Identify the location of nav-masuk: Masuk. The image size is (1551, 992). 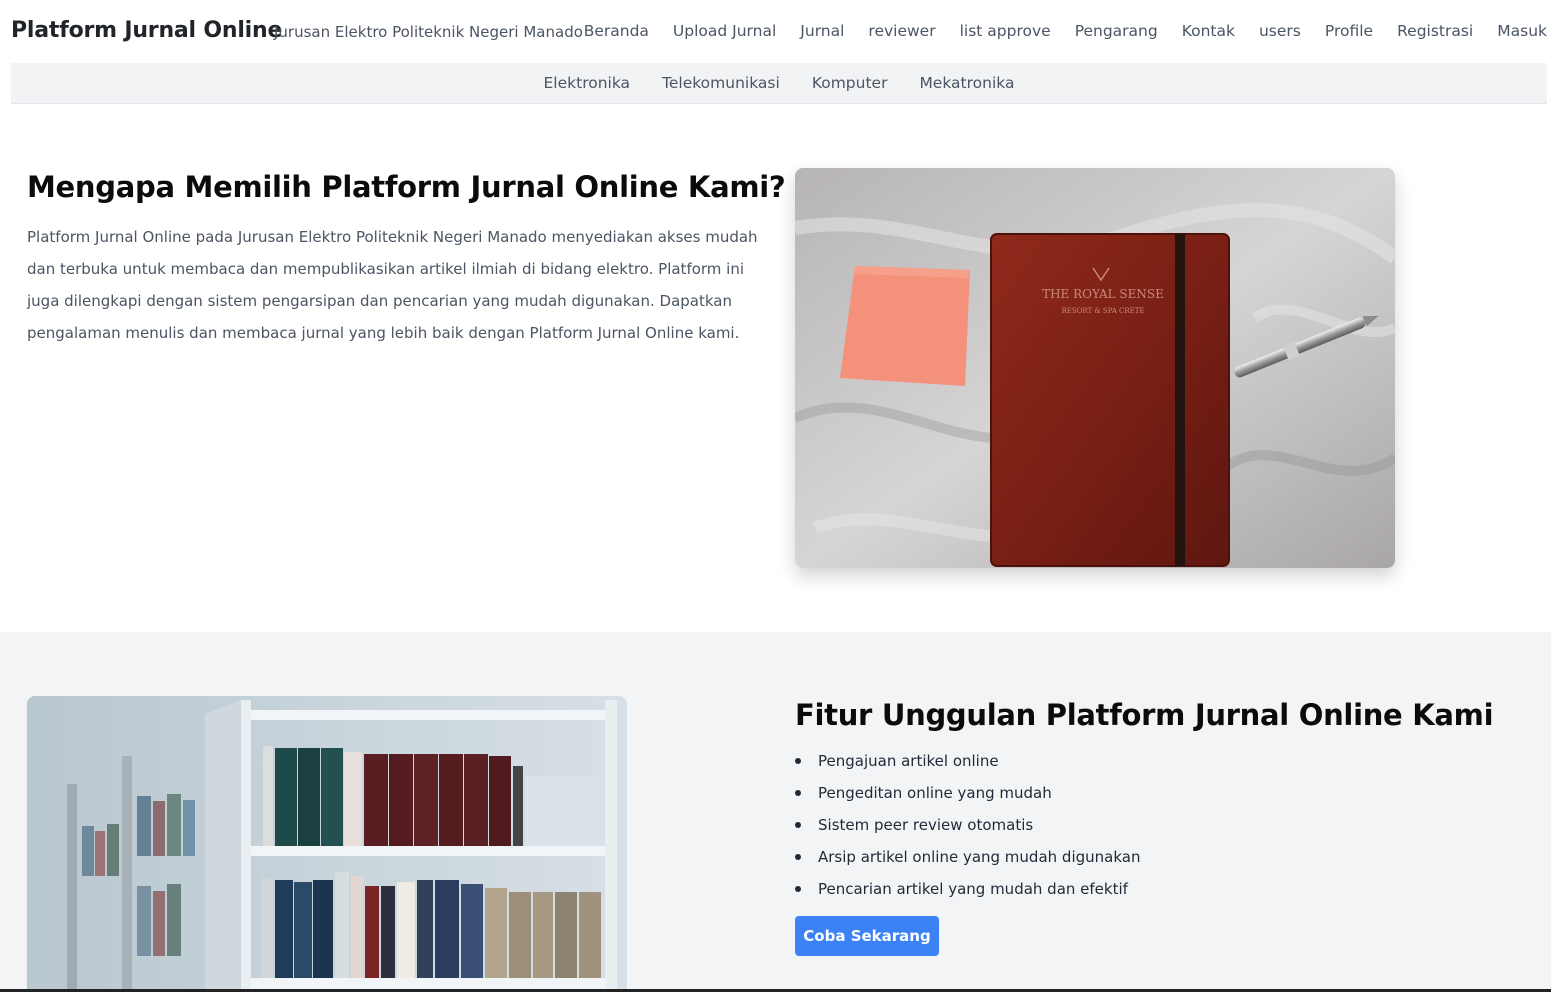
(1522, 31).